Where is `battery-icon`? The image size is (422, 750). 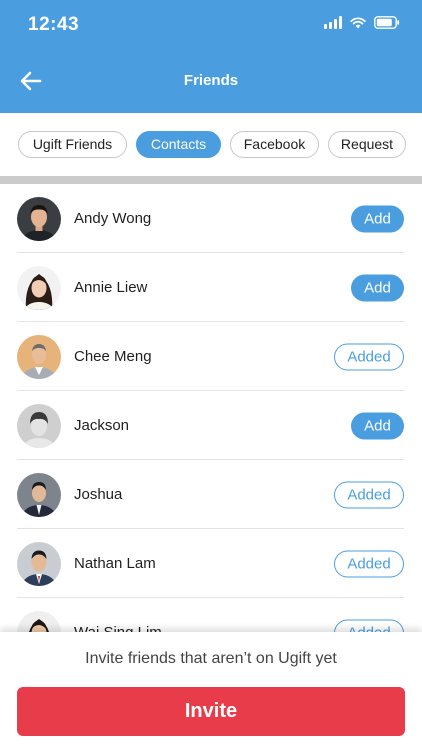
battery-icon is located at coordinates (387, 22).